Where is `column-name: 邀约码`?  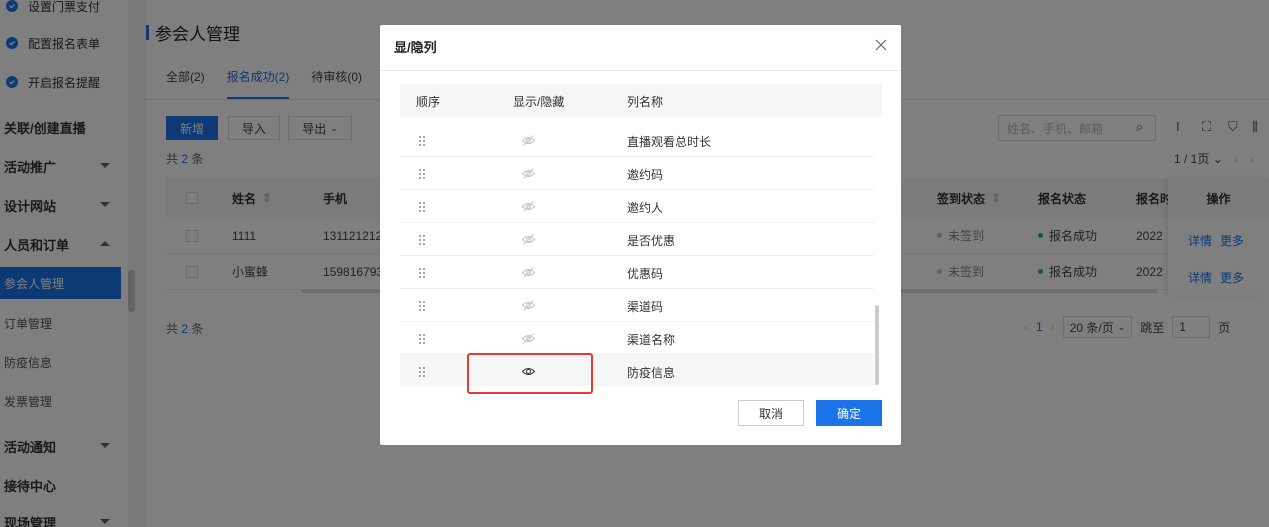
column-name: 邀约码 is located at coordinates (645, 175).